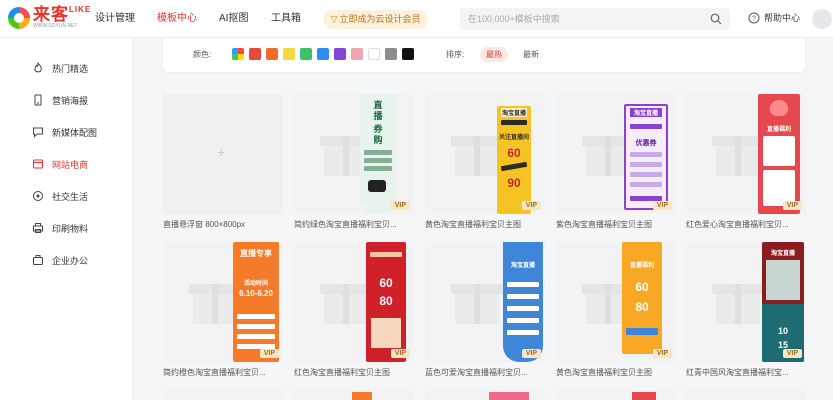 The image size is (833, 400). Describe the element at coordinates (386, 302) in the screenshot. I see `poster-red: 60 80` at that location.